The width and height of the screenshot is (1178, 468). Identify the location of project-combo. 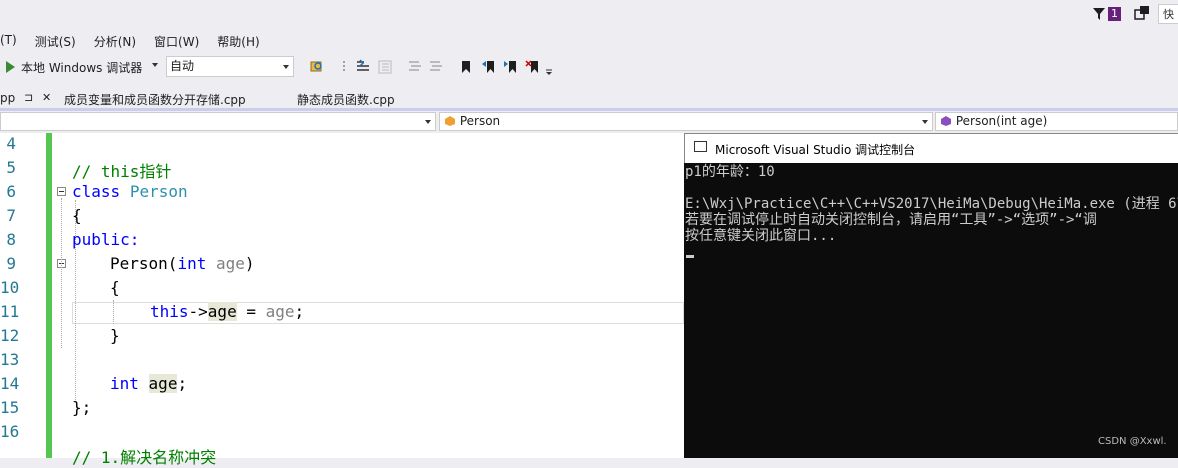
(218, 121).